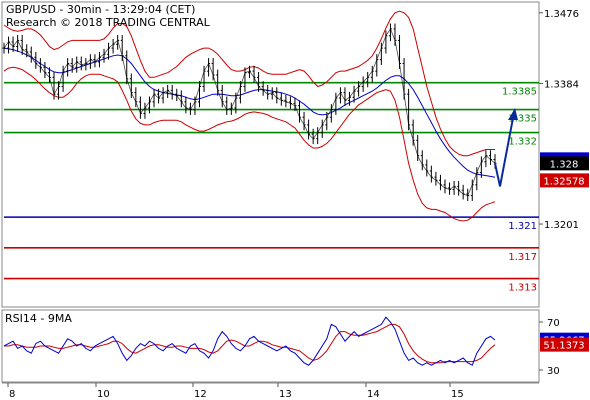  I want to click on support-1-label: 1.321, so click(522, 226).